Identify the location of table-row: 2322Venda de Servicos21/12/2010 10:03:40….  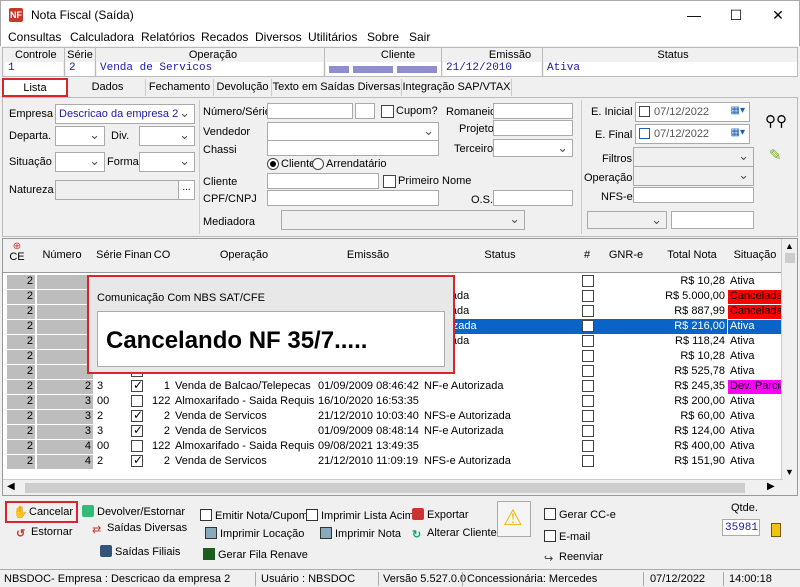
(393, 416).